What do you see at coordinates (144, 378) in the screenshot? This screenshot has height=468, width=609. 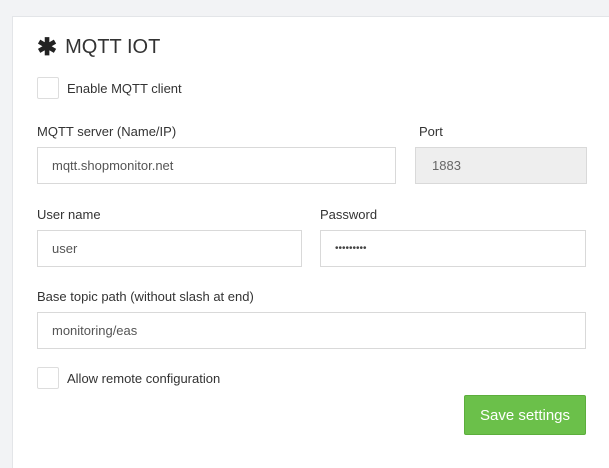 I see `remote-config-label: Allow remote configuration` at bounding box center [144, 378].